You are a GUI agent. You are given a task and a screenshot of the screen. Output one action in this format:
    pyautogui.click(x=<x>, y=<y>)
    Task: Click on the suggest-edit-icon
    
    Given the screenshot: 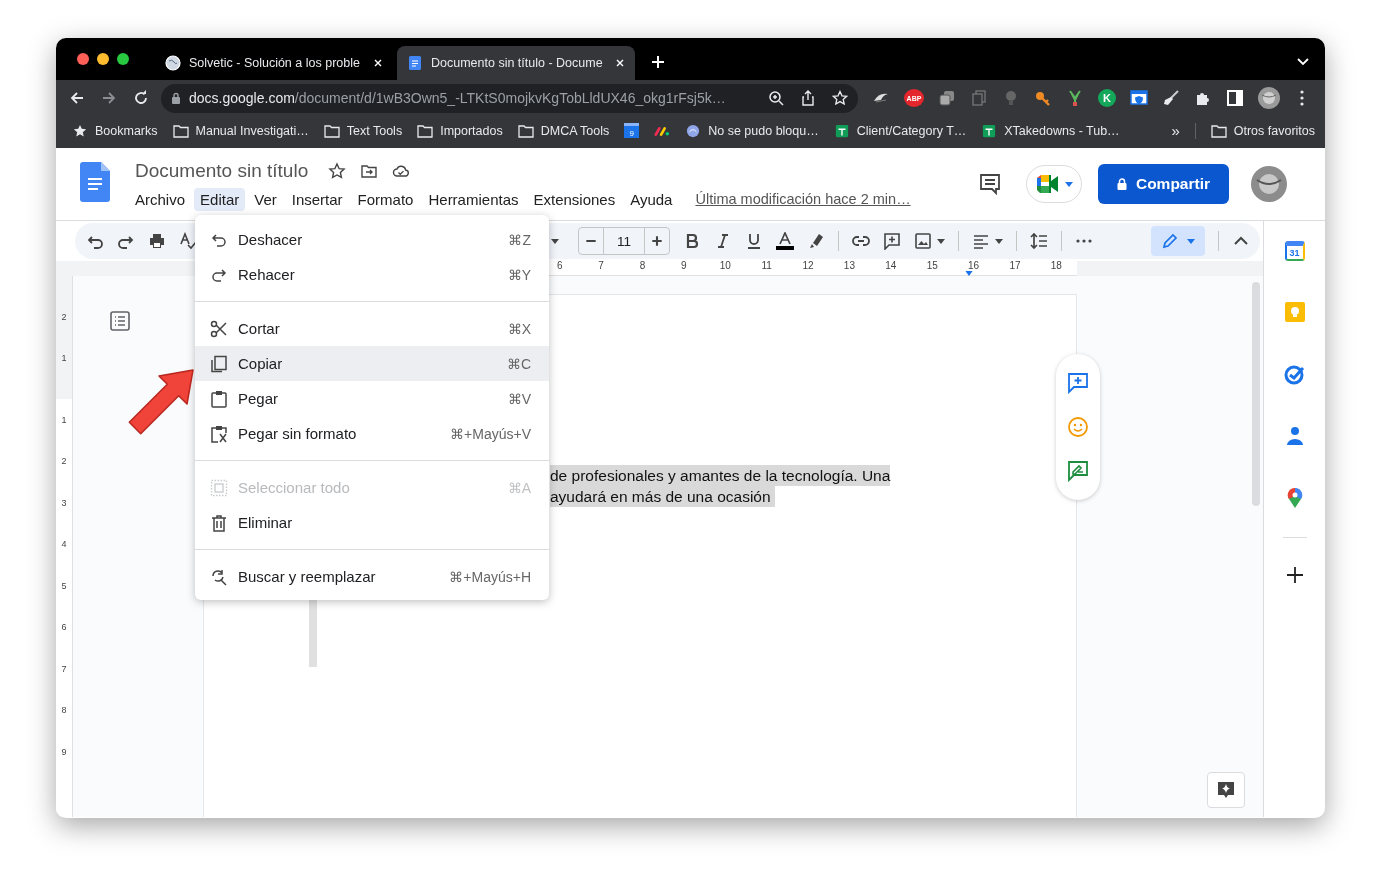 What is the action you would take?
    pyautogui.click(x=1078, y=471)
    